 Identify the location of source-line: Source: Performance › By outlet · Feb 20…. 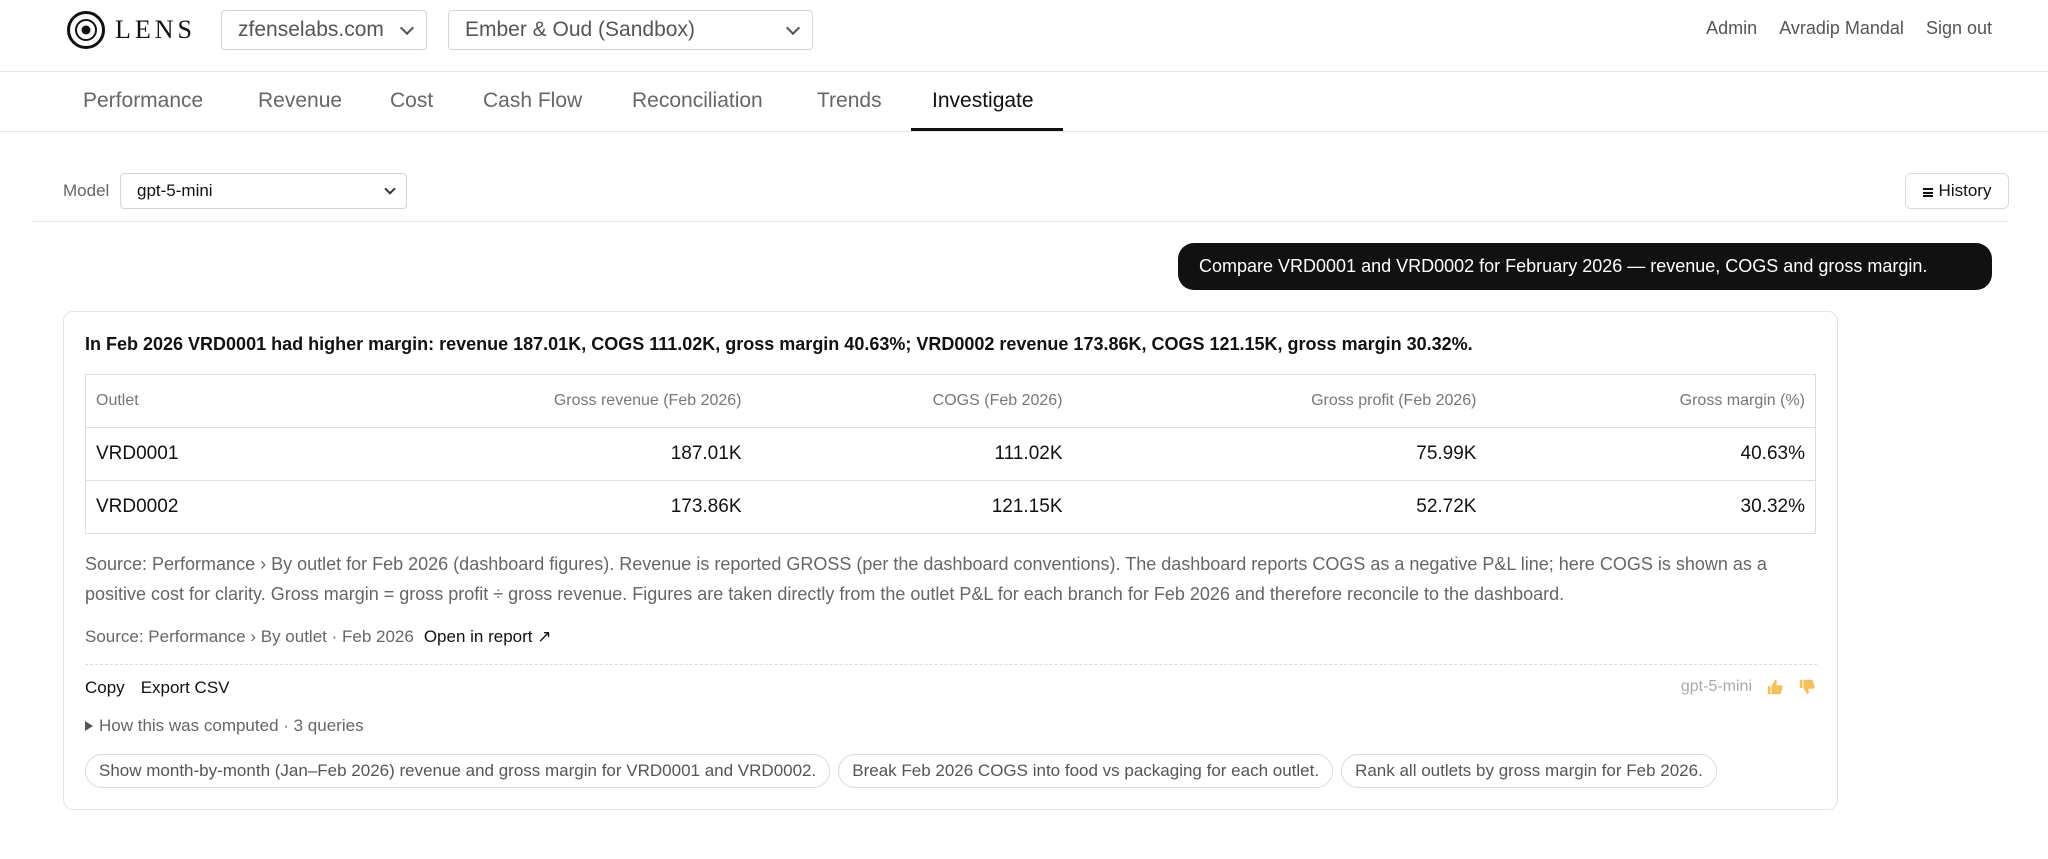
(318, 637).